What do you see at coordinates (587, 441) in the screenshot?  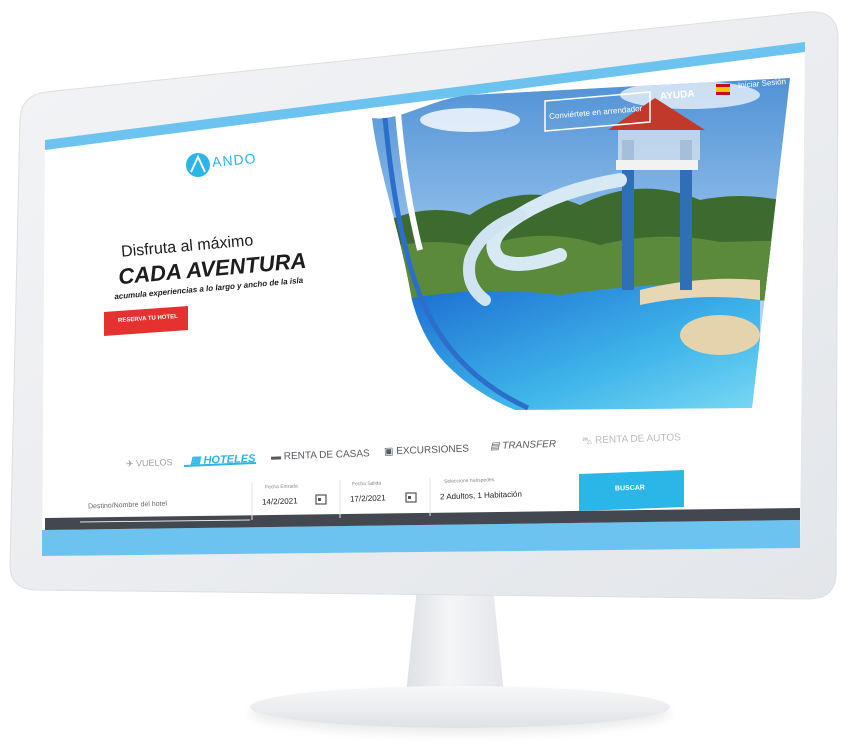 I see `car-icon: ⛍` at bounding box center [587, 441].